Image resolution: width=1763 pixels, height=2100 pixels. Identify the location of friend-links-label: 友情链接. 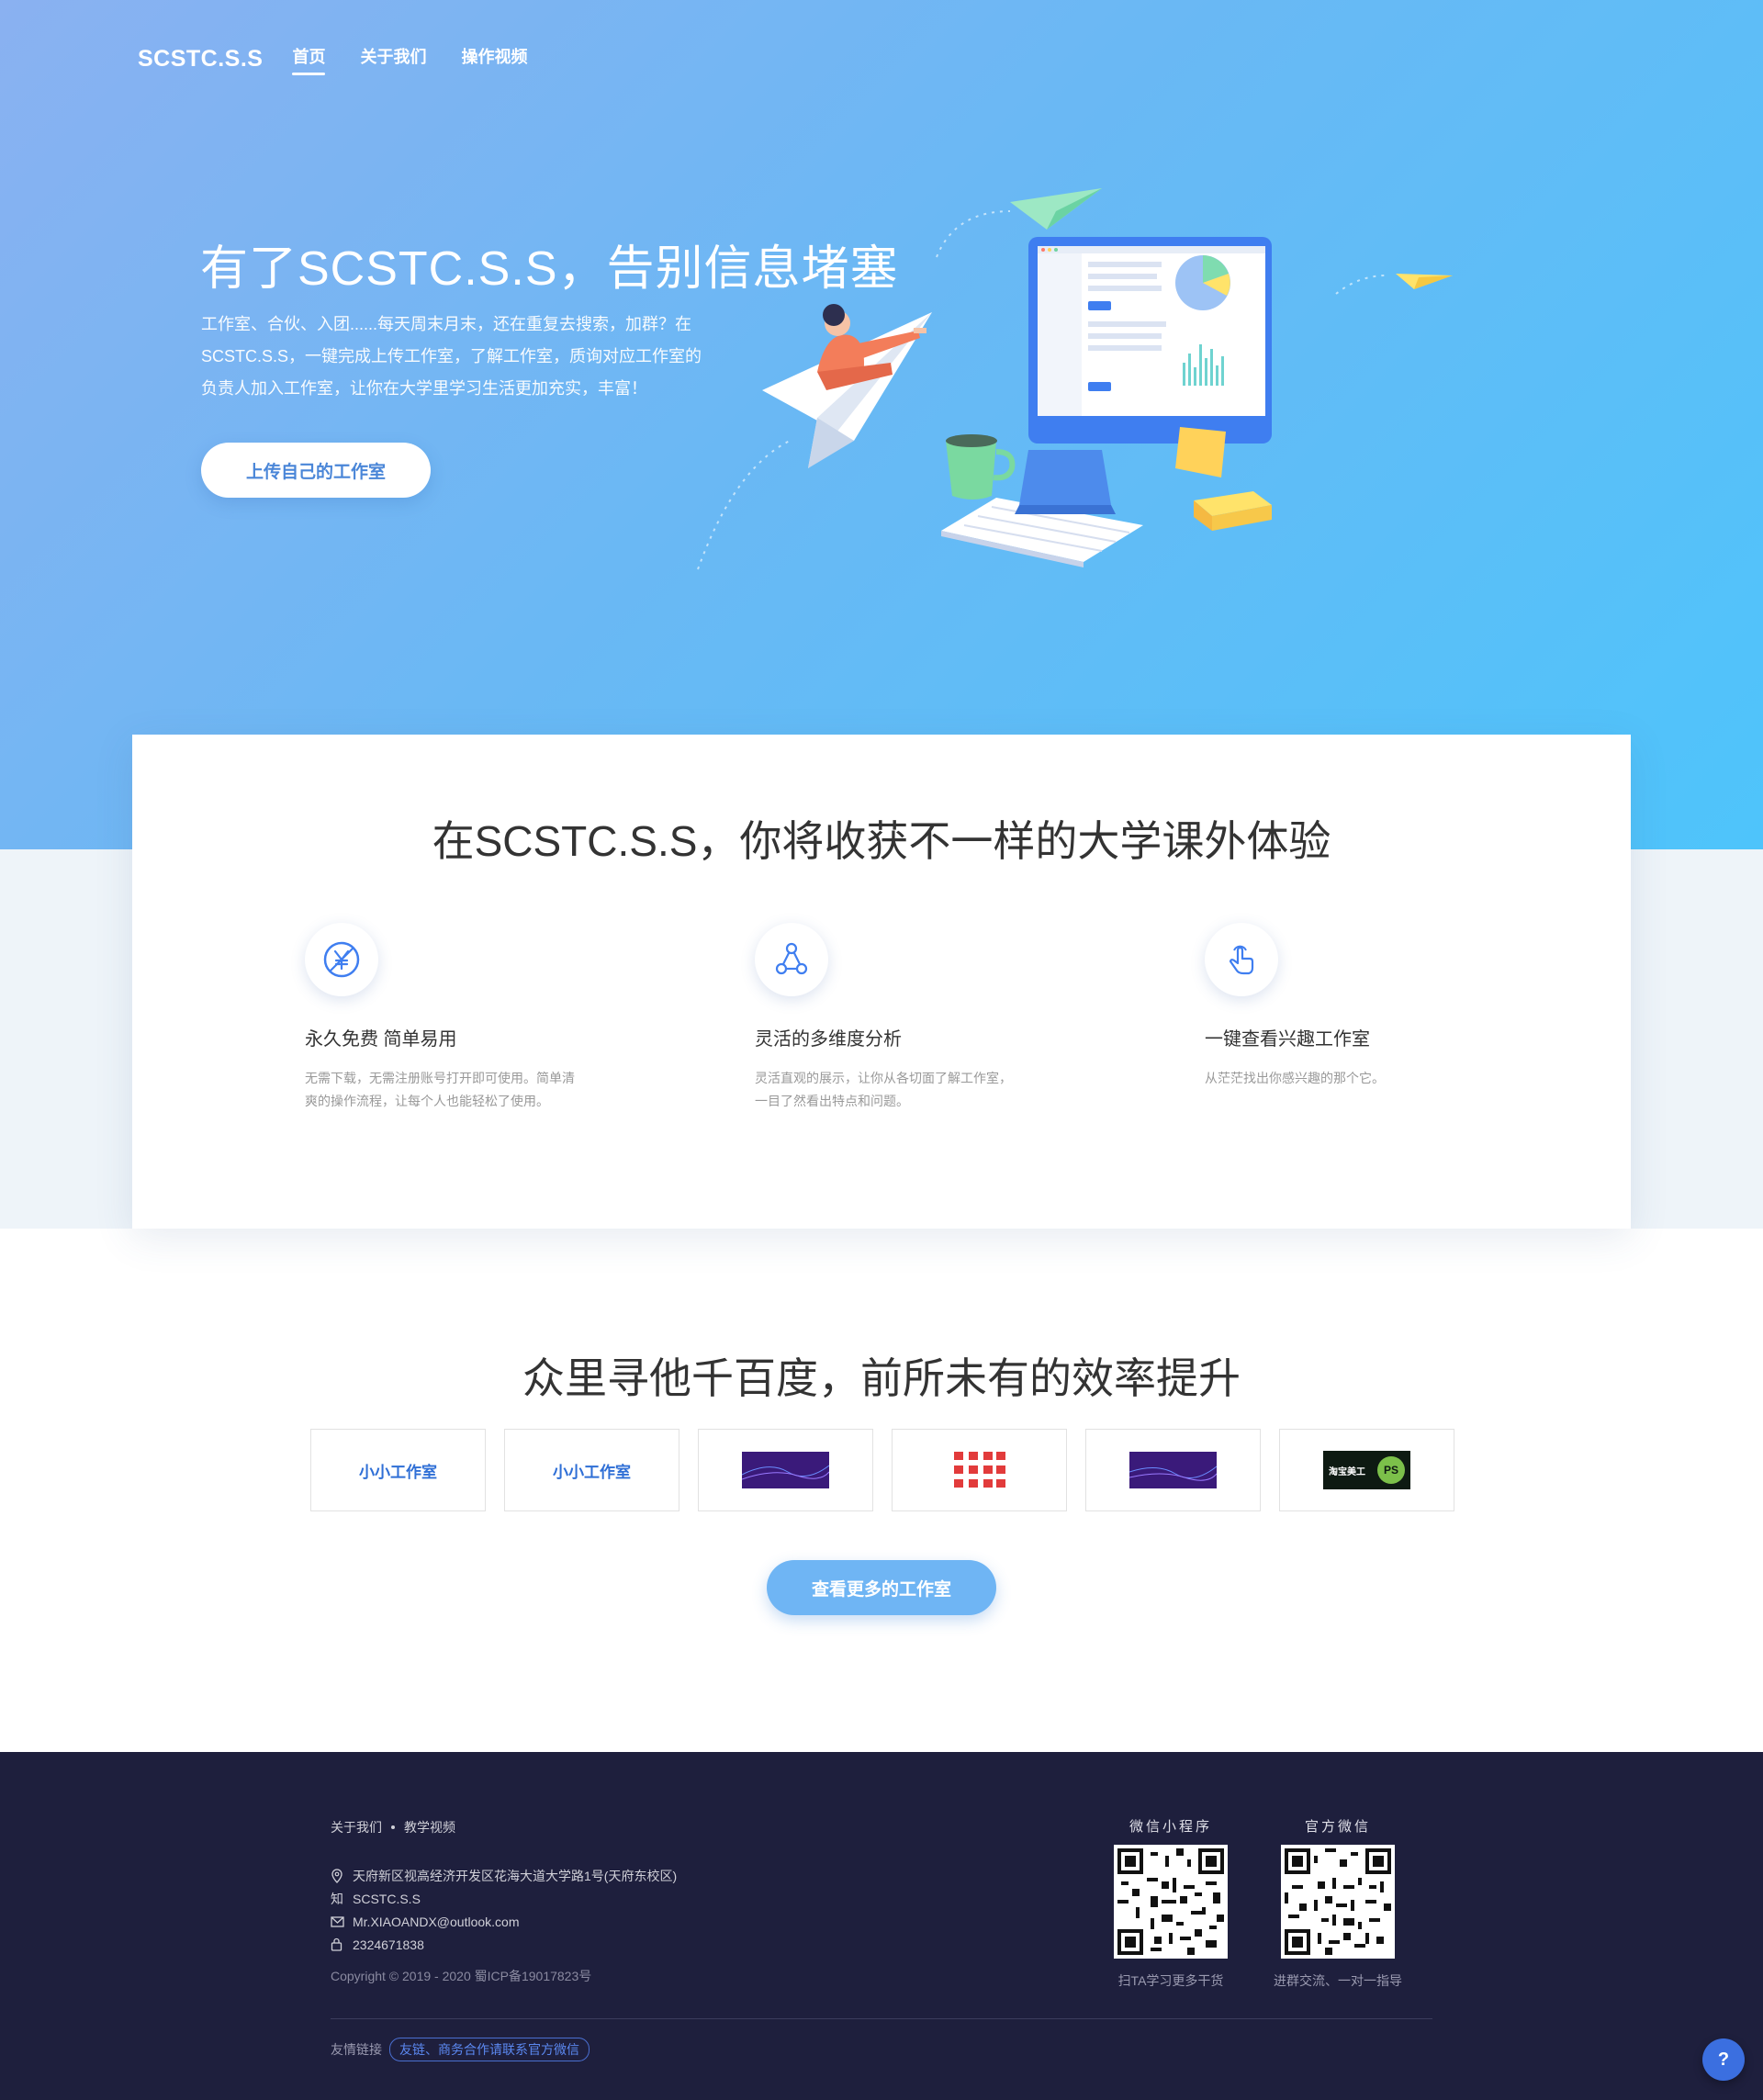
(356, 2049).